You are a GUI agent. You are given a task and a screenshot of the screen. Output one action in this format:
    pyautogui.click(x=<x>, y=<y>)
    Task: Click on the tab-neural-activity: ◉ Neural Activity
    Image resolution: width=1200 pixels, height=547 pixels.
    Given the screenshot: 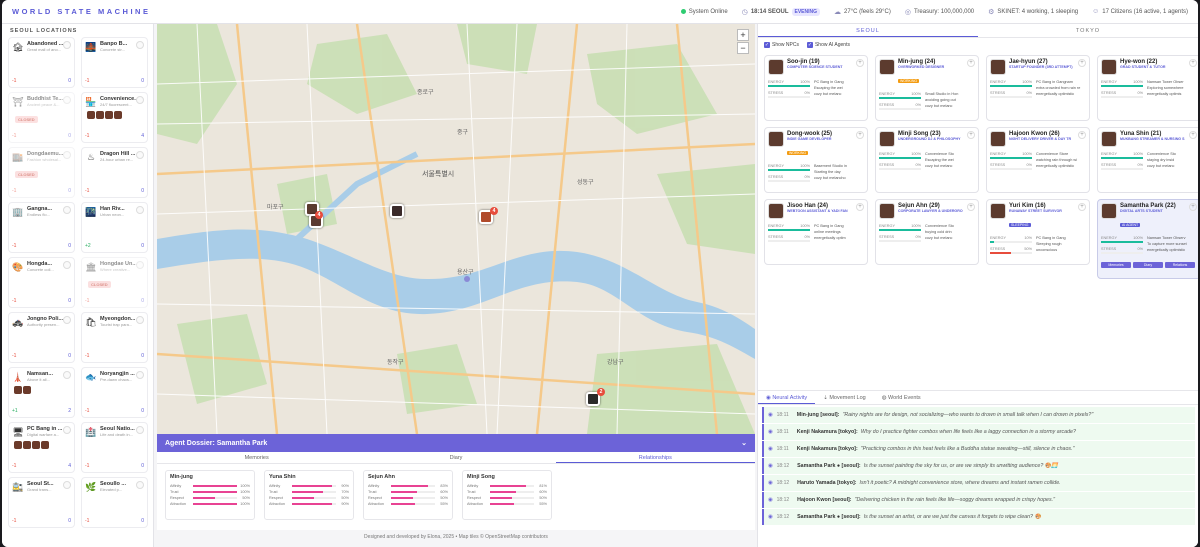 What is the action you would take?
    pyautogui.click(x=787, y=397)
    